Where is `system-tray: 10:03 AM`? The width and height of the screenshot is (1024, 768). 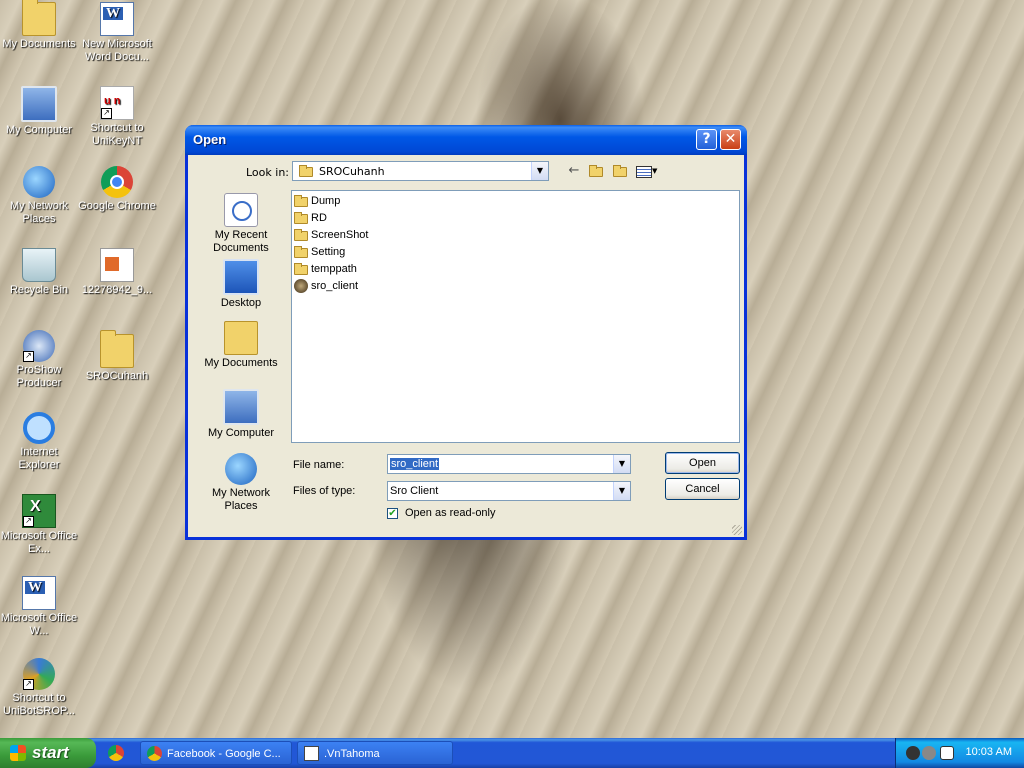
system-tray: 10:03 AM is located at coordinates (959, 753).